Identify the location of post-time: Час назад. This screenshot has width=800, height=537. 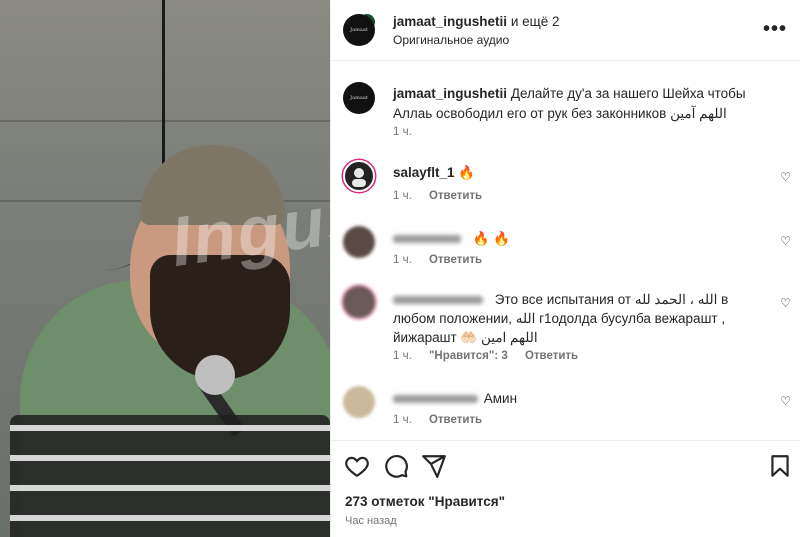
(371, 521).